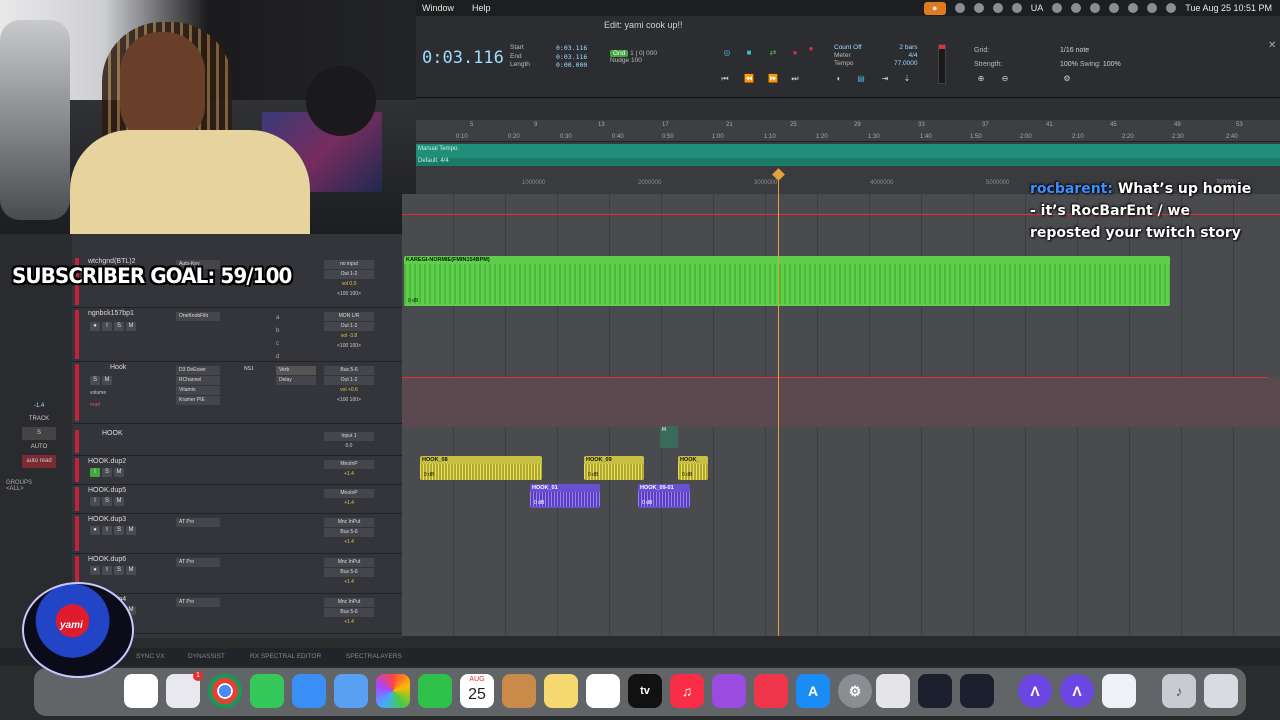 Image resolution: width=1280 pixels, height=720 pixels. Describe the element at coordinates (655, 62) in the screenshot. I see `grid-nudge-box: Grid 1 | 0| 000 Nudge 100` at that location.